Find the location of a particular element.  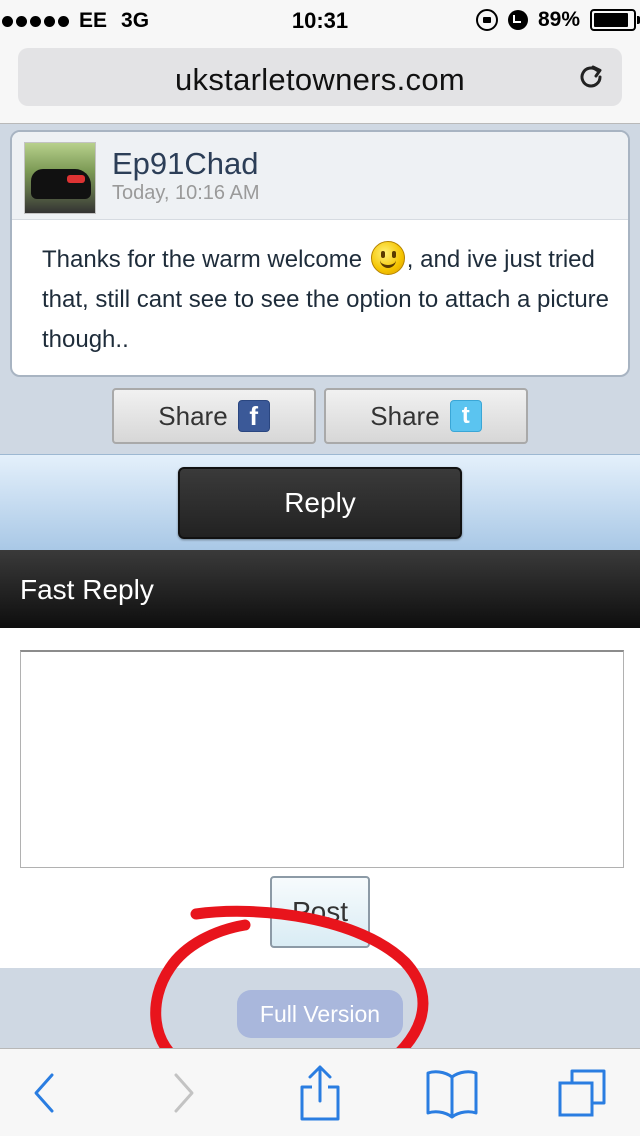

reply-bar: Reply is located at coordinates (320, 502).